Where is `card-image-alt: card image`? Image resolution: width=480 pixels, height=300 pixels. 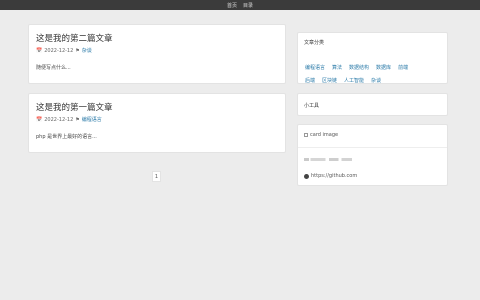
card-image-alt: card image is located at coordinates (324, 135).